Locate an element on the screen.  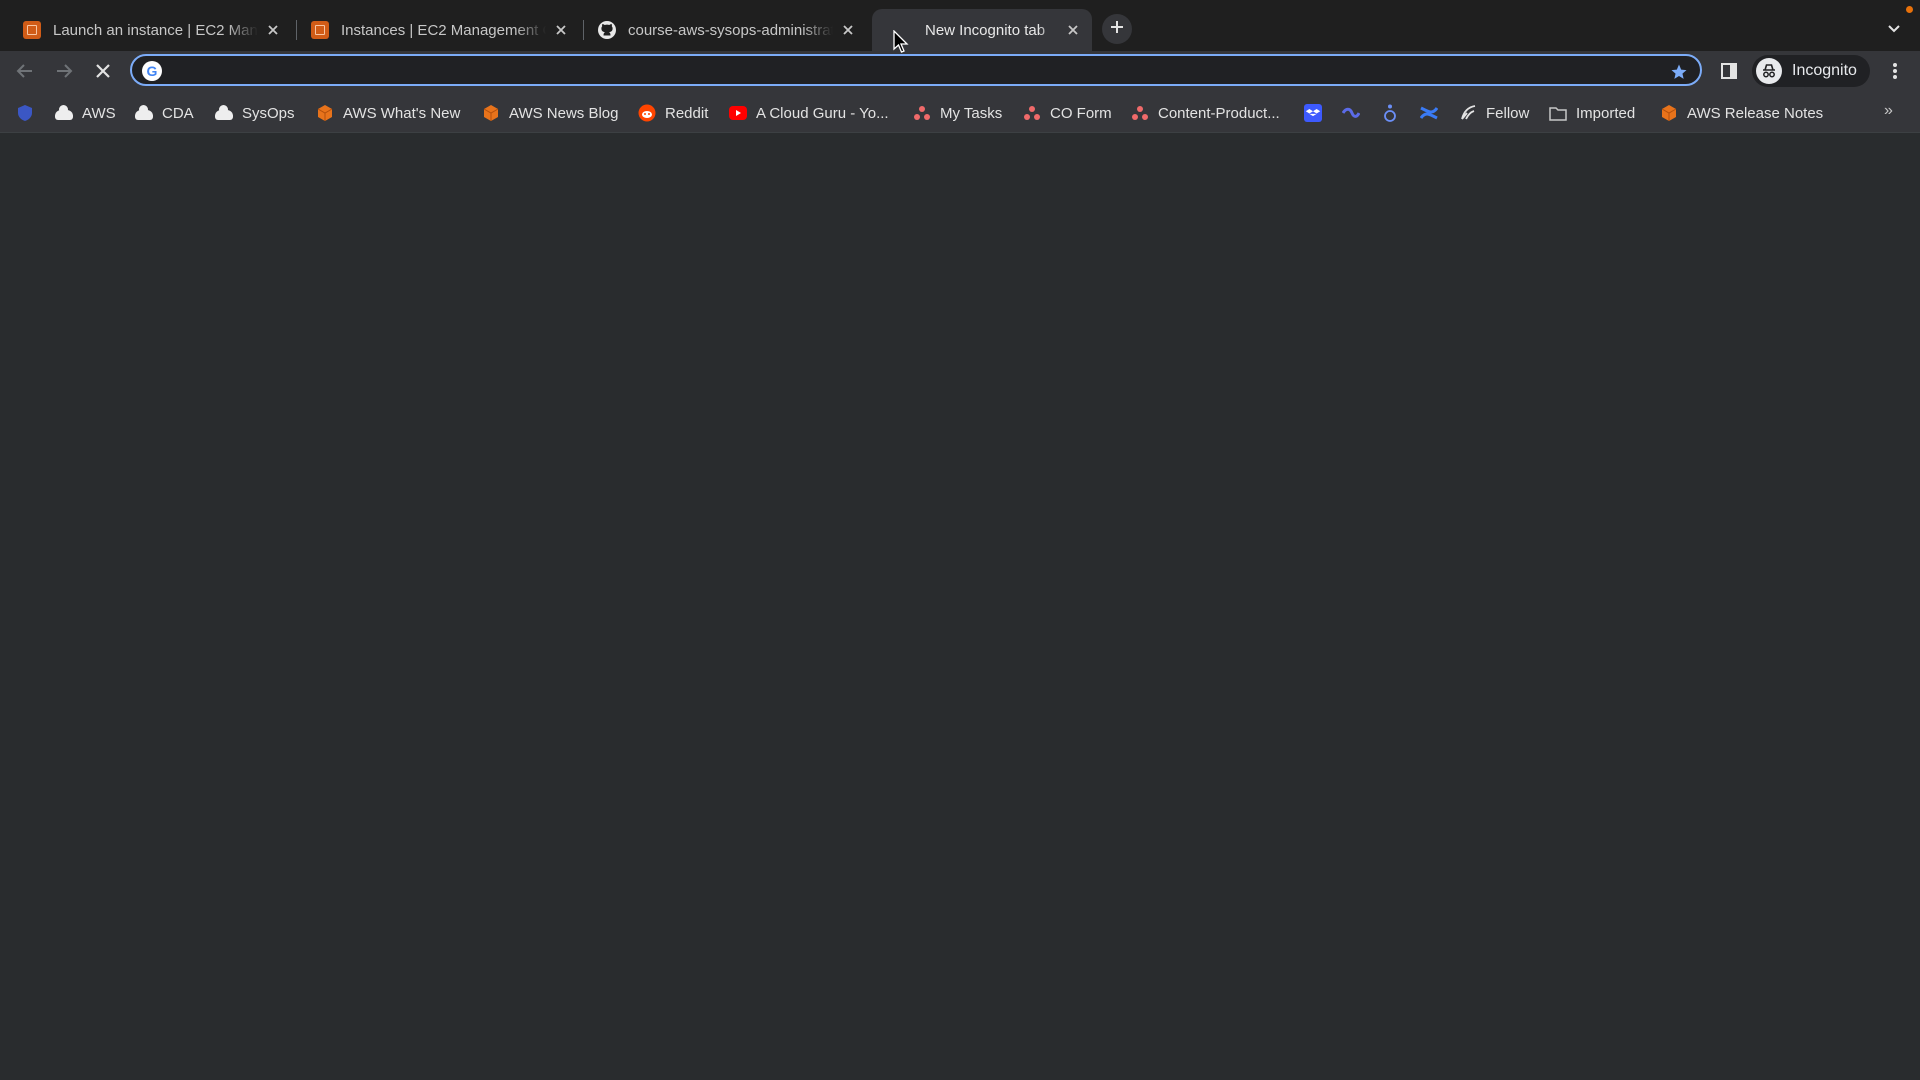
tab-title: New Incognito tab is located at coordinates (985, 30).